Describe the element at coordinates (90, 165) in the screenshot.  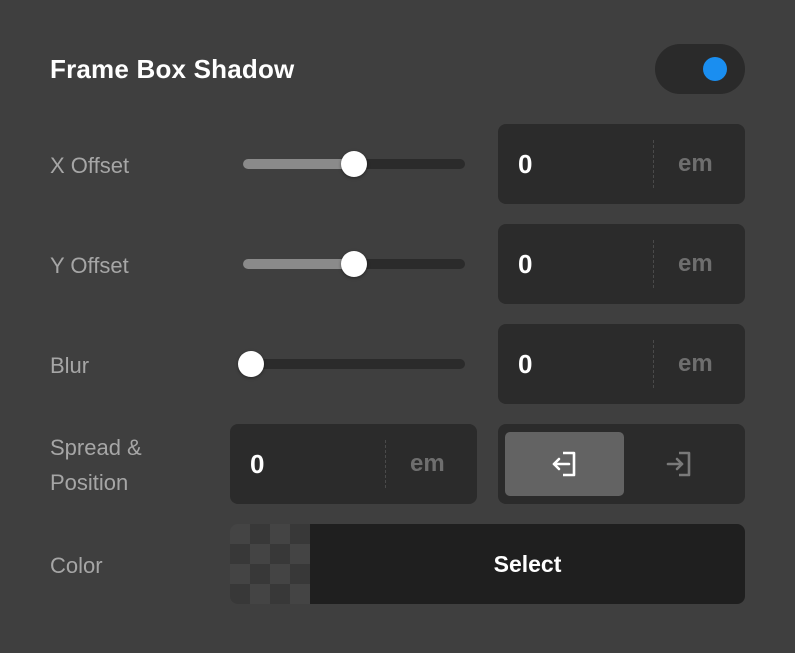
I see `x-offset-label: X Offset` at that location.